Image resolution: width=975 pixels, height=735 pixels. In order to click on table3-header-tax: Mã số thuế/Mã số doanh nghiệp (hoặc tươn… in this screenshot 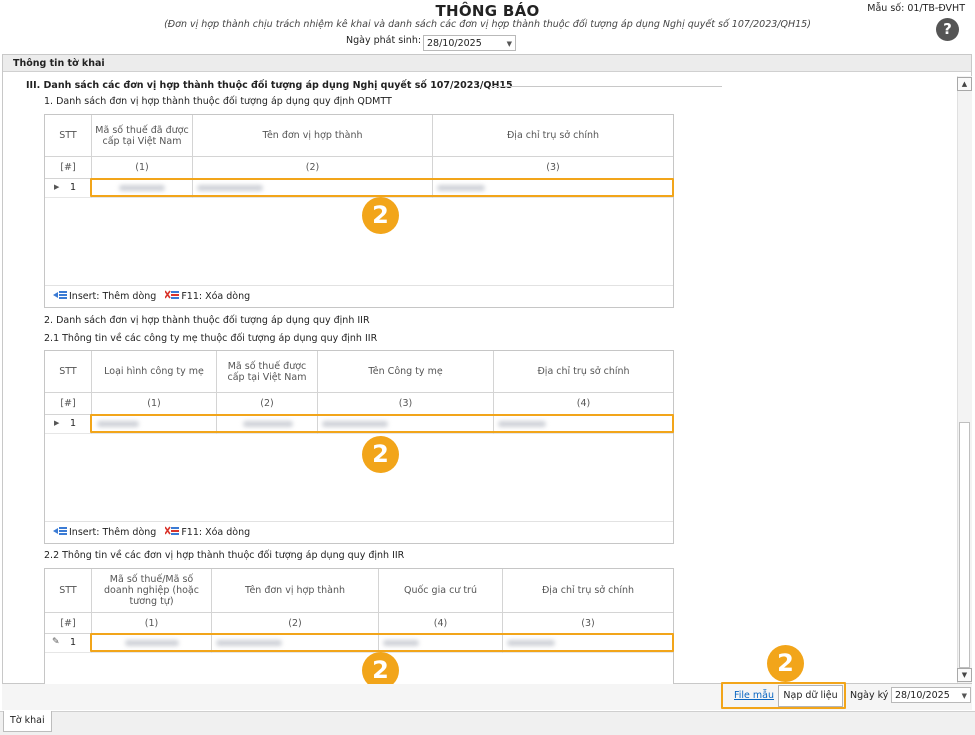, I will do `click(152, 591)`.